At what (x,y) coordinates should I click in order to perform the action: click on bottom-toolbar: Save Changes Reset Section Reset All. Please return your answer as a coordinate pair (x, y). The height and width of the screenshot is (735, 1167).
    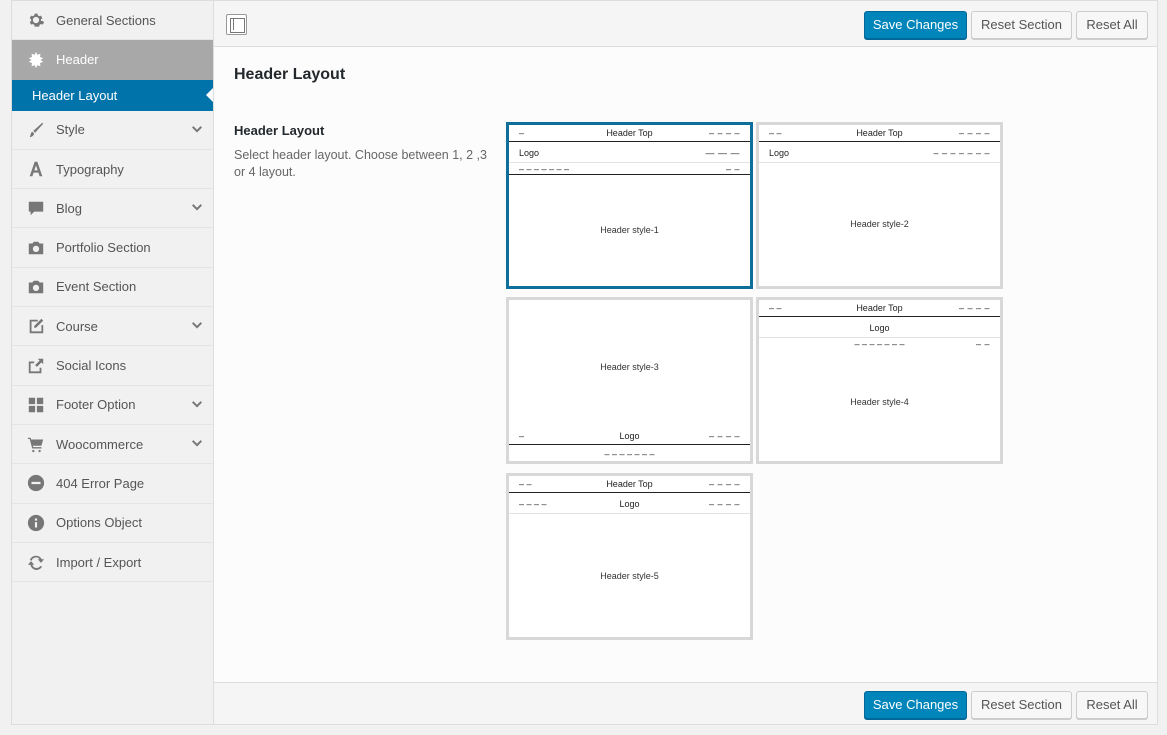
    Looking at the image, I should click on (685, 703).